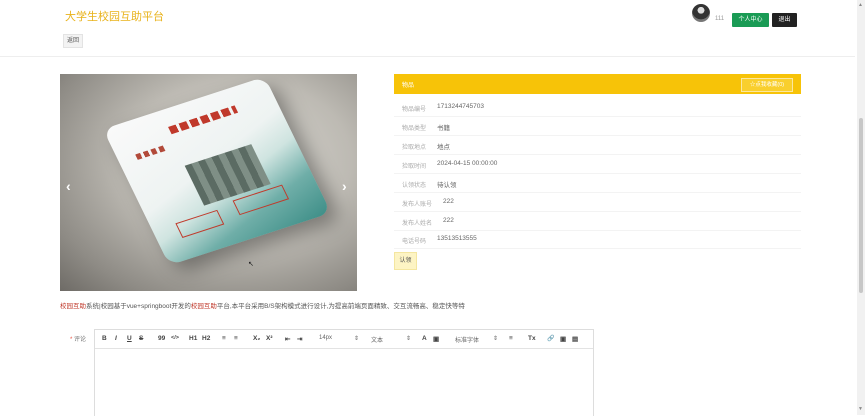  I want to click on indent-icon: ⇥, so click(299, 339).